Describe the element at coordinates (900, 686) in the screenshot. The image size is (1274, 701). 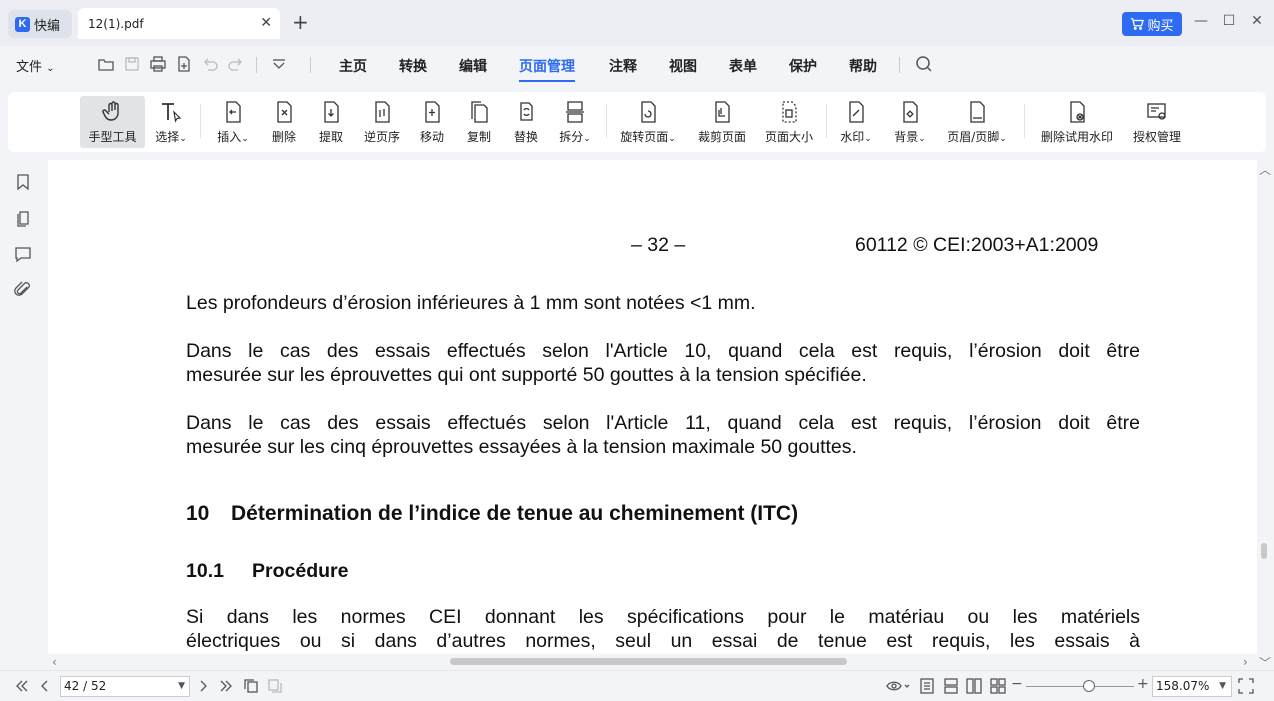
I see `read-mode-icon` at that location.